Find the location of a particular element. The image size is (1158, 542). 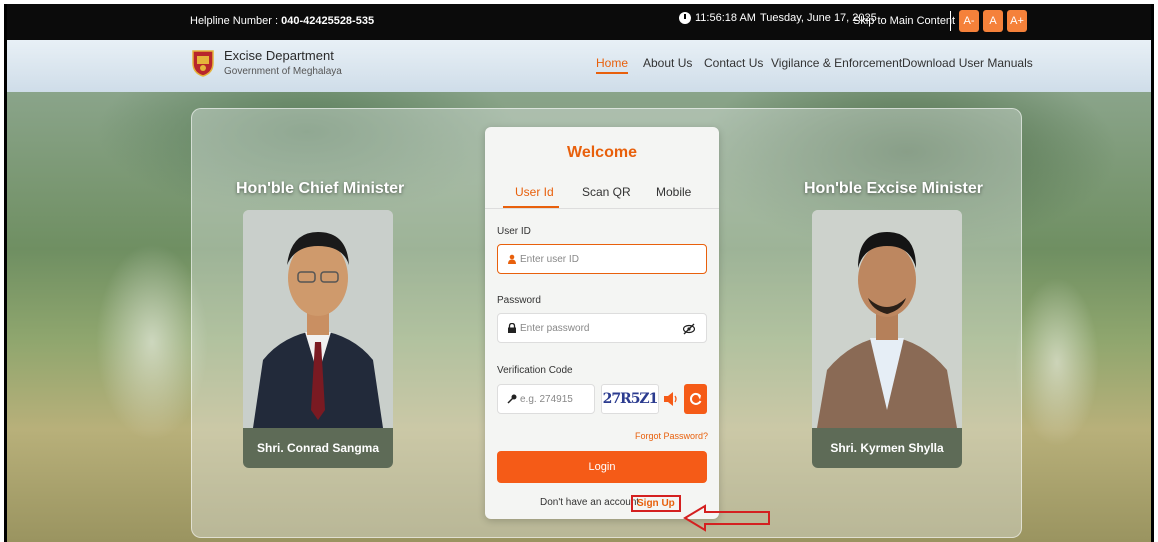

nav-vigilance-enforcement: Vigilance & Enforcement is located at coordinates (836, 63).